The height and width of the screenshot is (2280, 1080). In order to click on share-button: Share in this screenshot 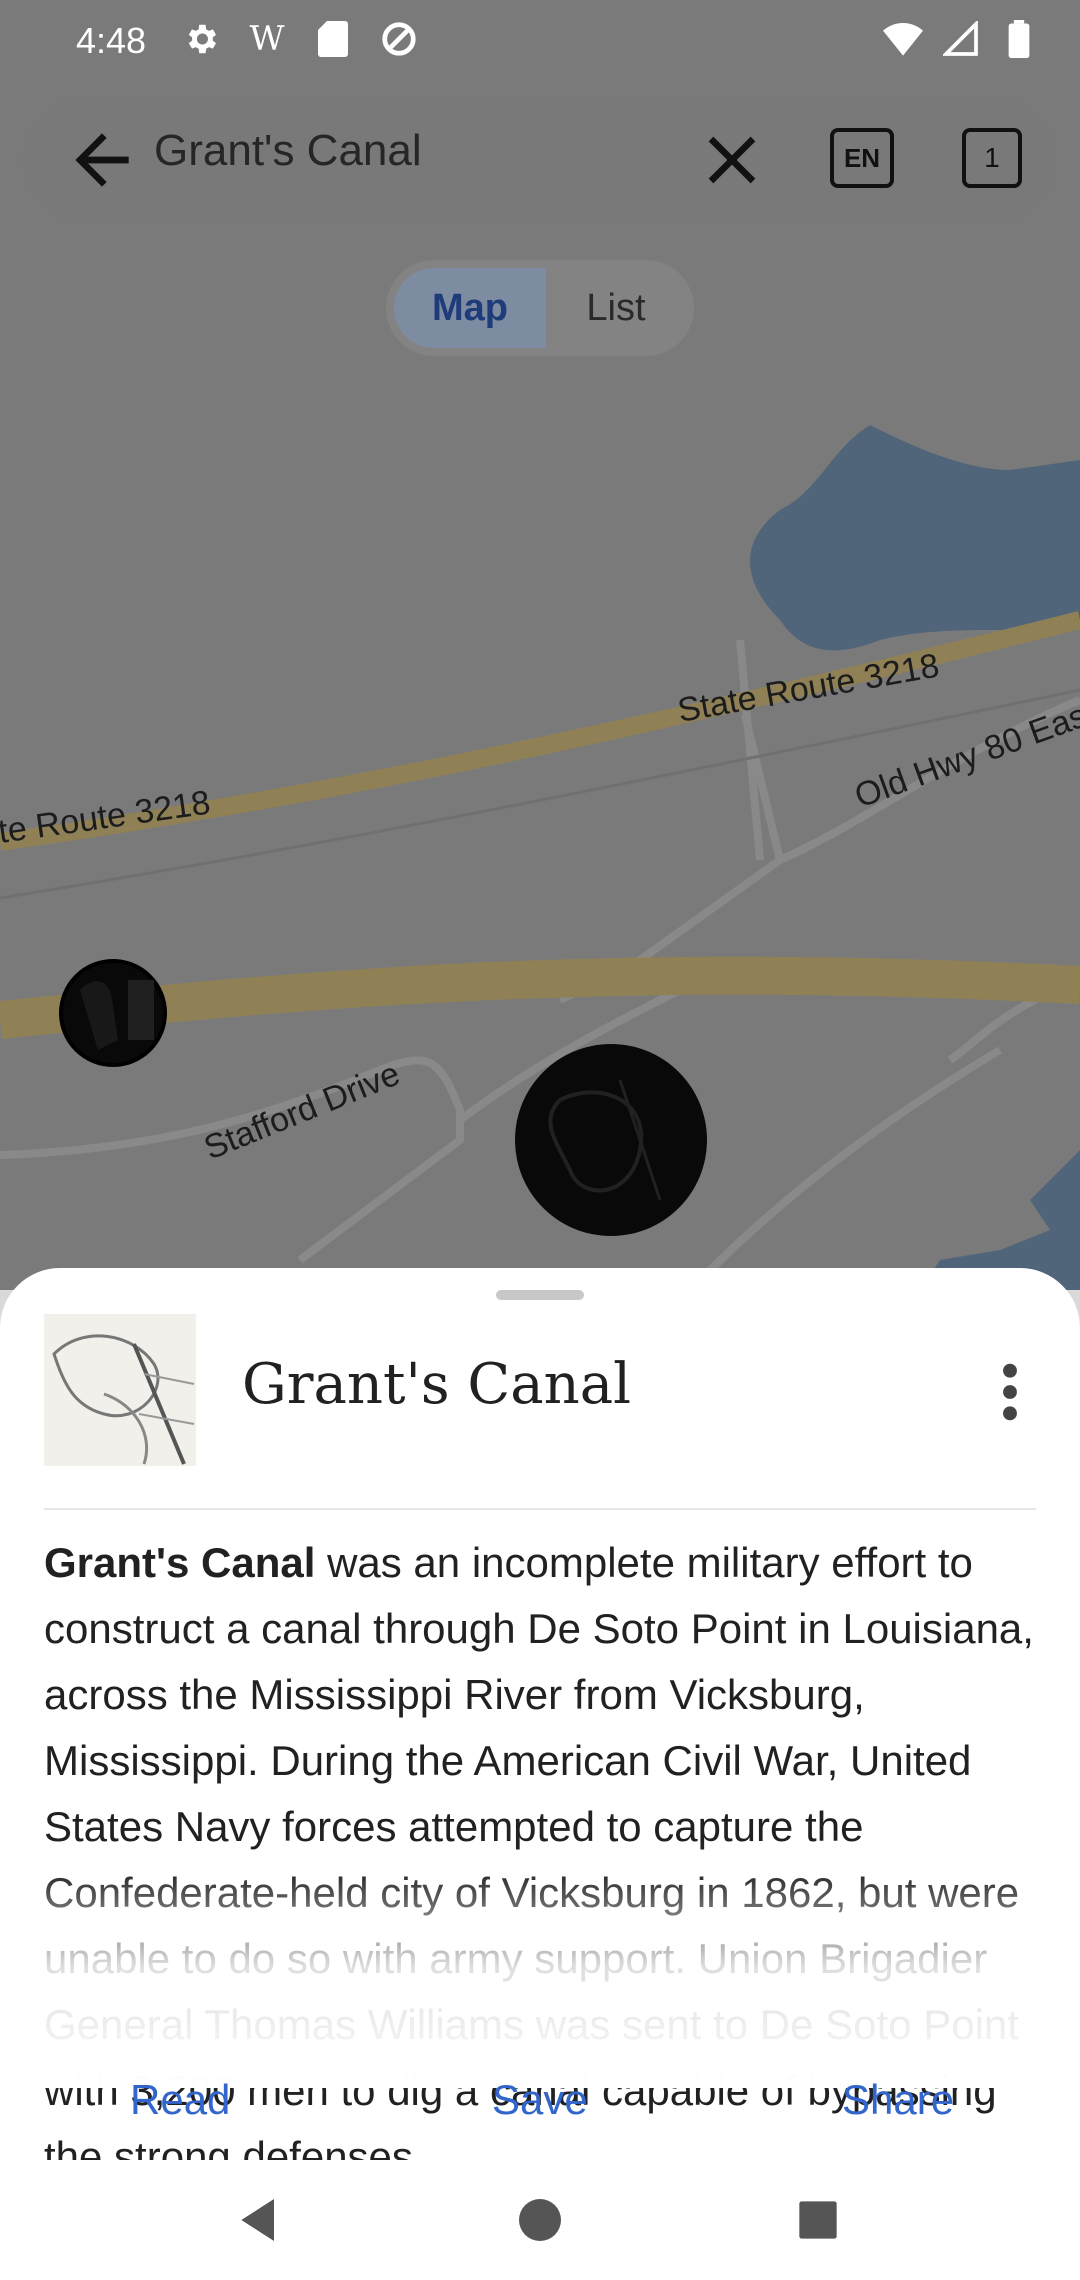, I will do `click(898, 2100)`.